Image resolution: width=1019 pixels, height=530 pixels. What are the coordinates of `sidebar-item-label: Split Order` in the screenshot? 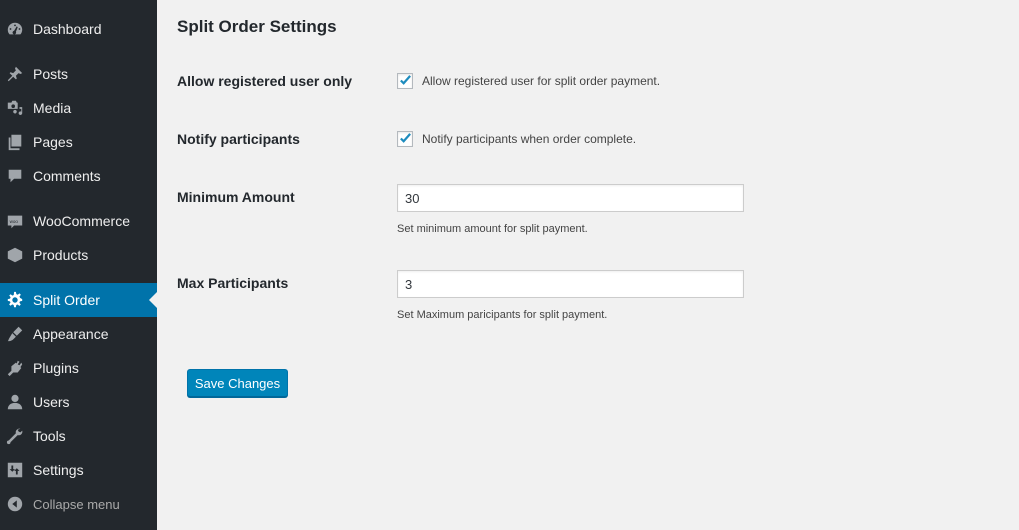 It's located at (66, 300).